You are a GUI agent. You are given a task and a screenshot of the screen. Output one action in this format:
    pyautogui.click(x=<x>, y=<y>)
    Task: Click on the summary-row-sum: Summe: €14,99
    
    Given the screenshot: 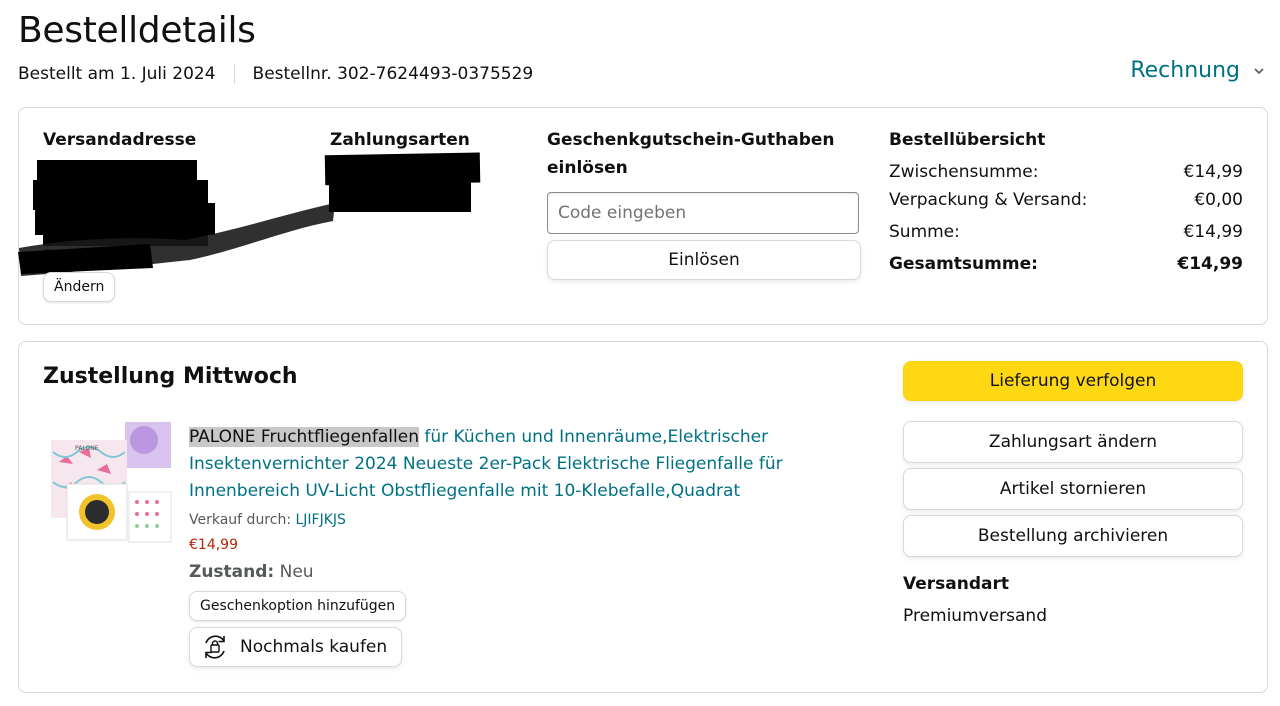 What is the action you would take?
    pyautogui.click(x=1066, y=232)
    